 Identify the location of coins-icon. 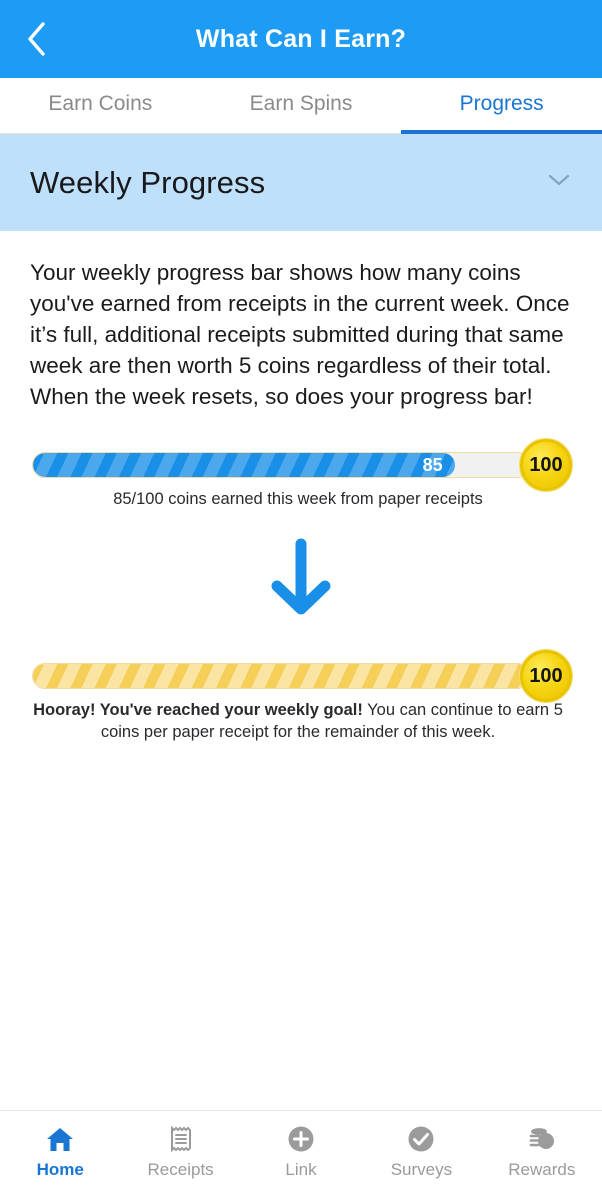
(542, 1139).